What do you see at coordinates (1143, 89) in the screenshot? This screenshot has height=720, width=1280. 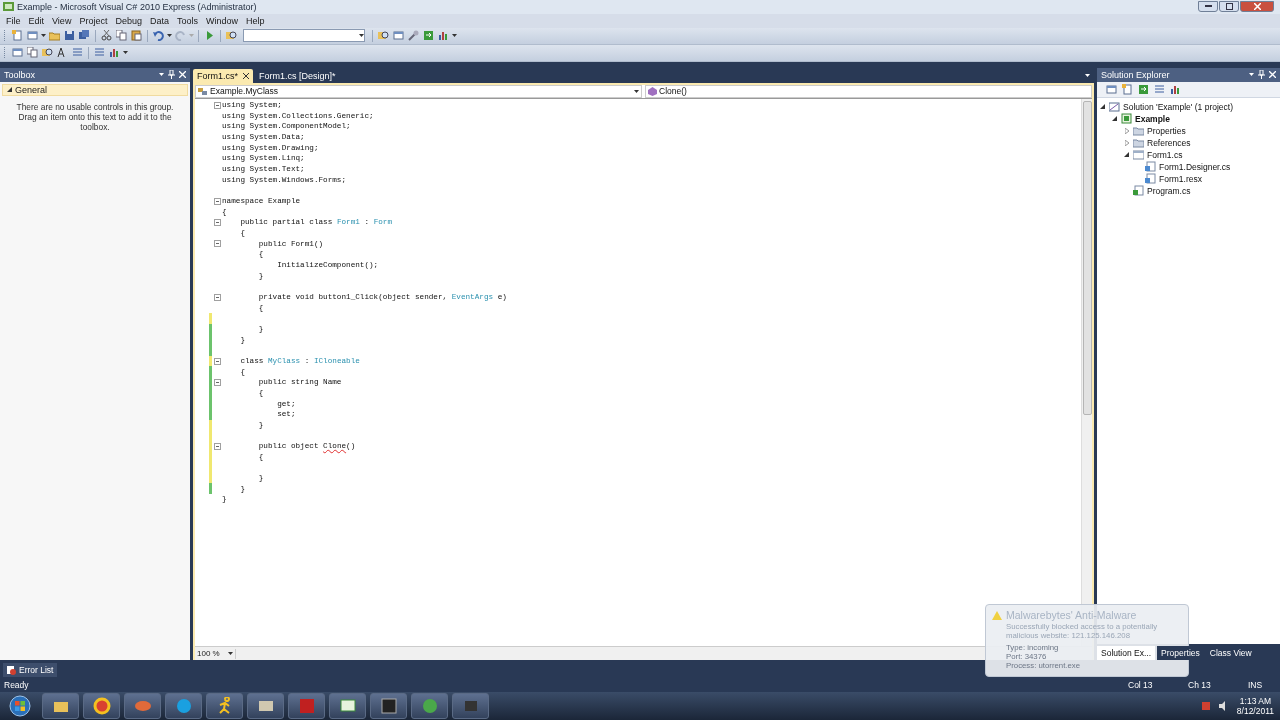 I see `export-icon` at bounding box center [1143, 89].